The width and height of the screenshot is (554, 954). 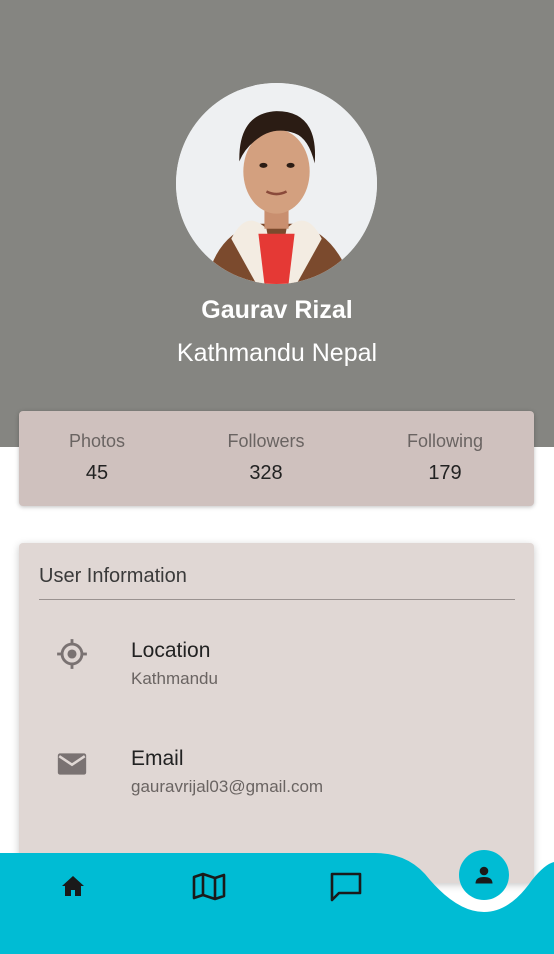 I want to click on stat-following: Following 179, so click(x=445, y=458).